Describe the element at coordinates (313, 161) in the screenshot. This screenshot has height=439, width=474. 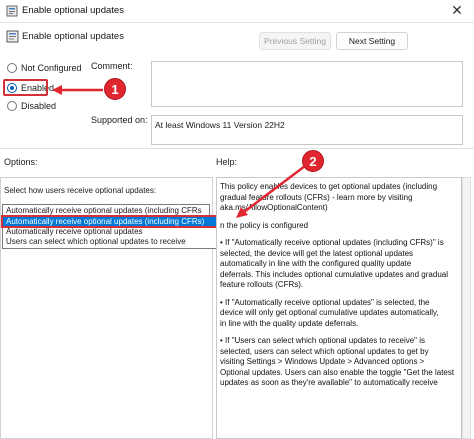
I see `step-2-badge: 2` at that location.